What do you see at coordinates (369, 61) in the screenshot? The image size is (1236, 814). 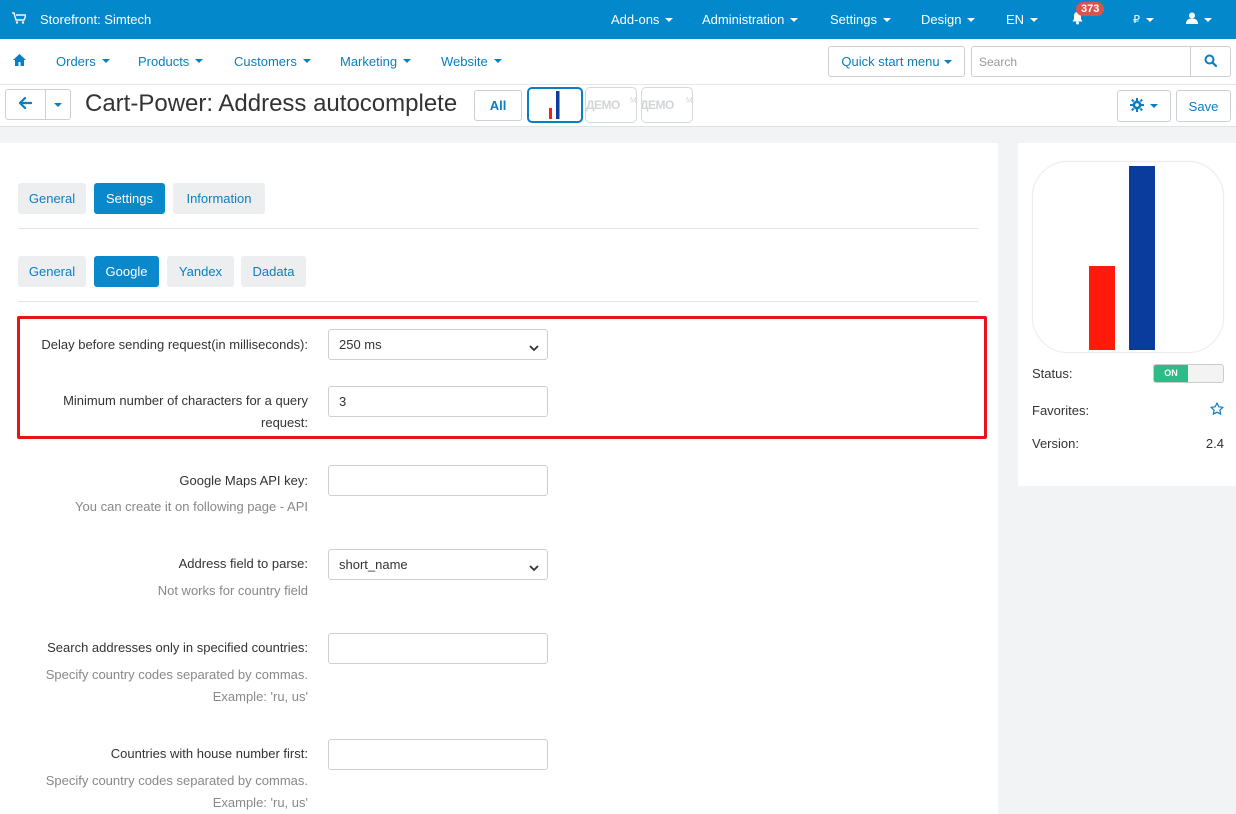 I see `nav-label: Marketing` at bounding box center [369, 61].